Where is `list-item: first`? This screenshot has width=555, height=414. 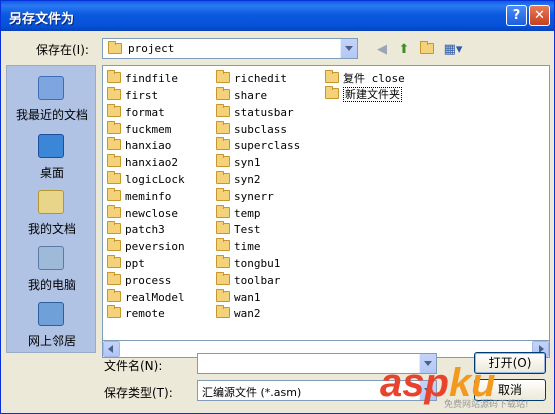 list-item: first is located at coordinates (132, 95).